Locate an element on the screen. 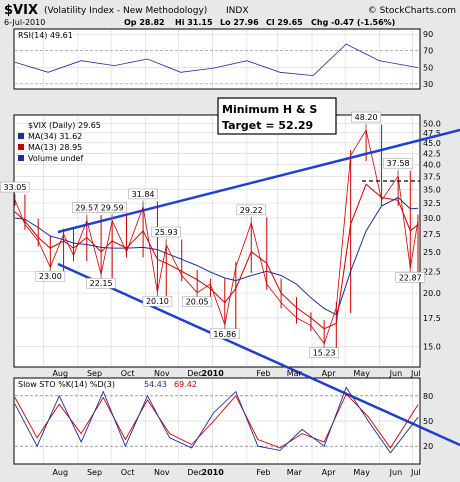  callout-label: 23.00 is located at coordinates (50, 276).